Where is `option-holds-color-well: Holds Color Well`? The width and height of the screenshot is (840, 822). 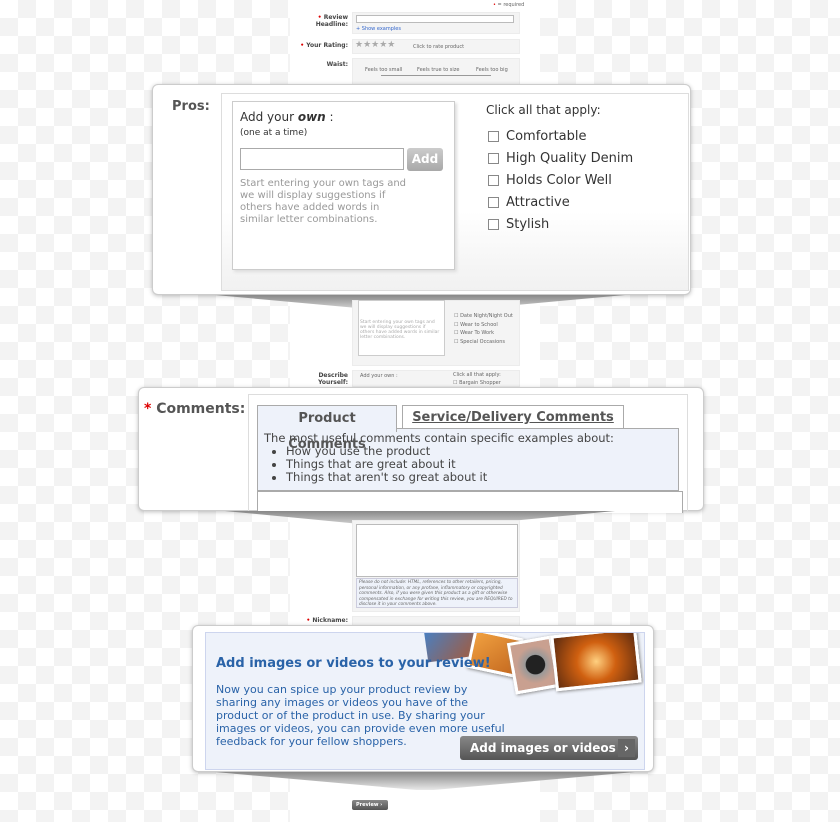 option-holds-color-well: Holds Color Well is located at coordinates (560, 180).